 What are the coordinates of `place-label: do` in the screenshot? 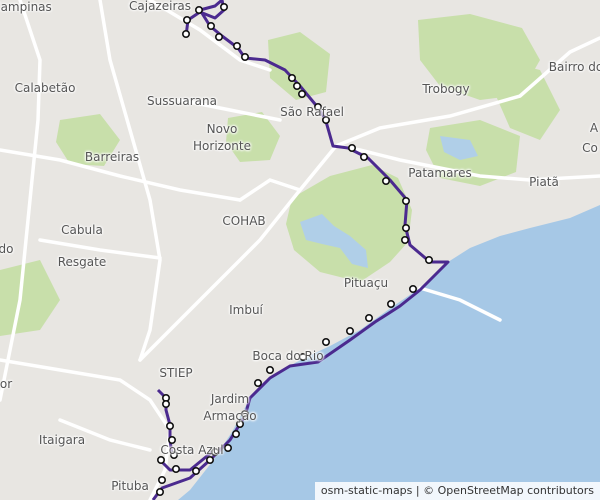 It's located at (7, 249).